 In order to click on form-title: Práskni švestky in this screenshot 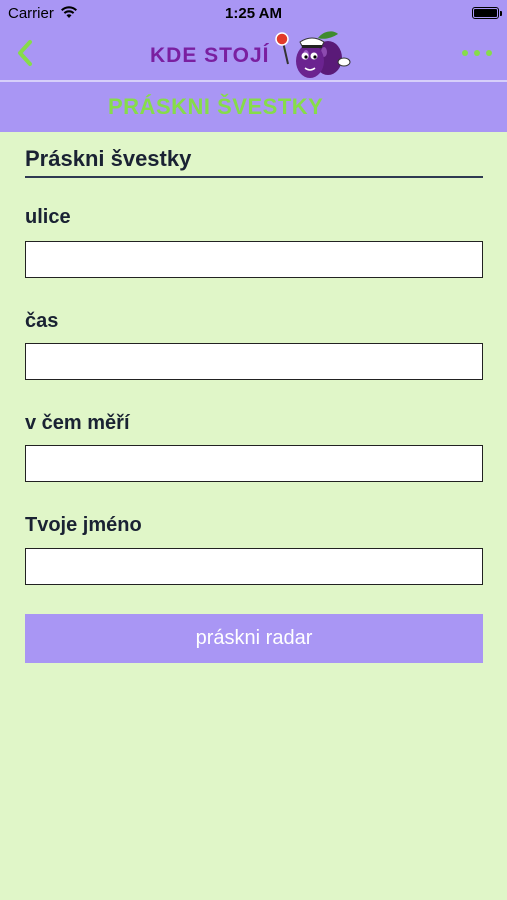, I will do `click(254, 162)`.